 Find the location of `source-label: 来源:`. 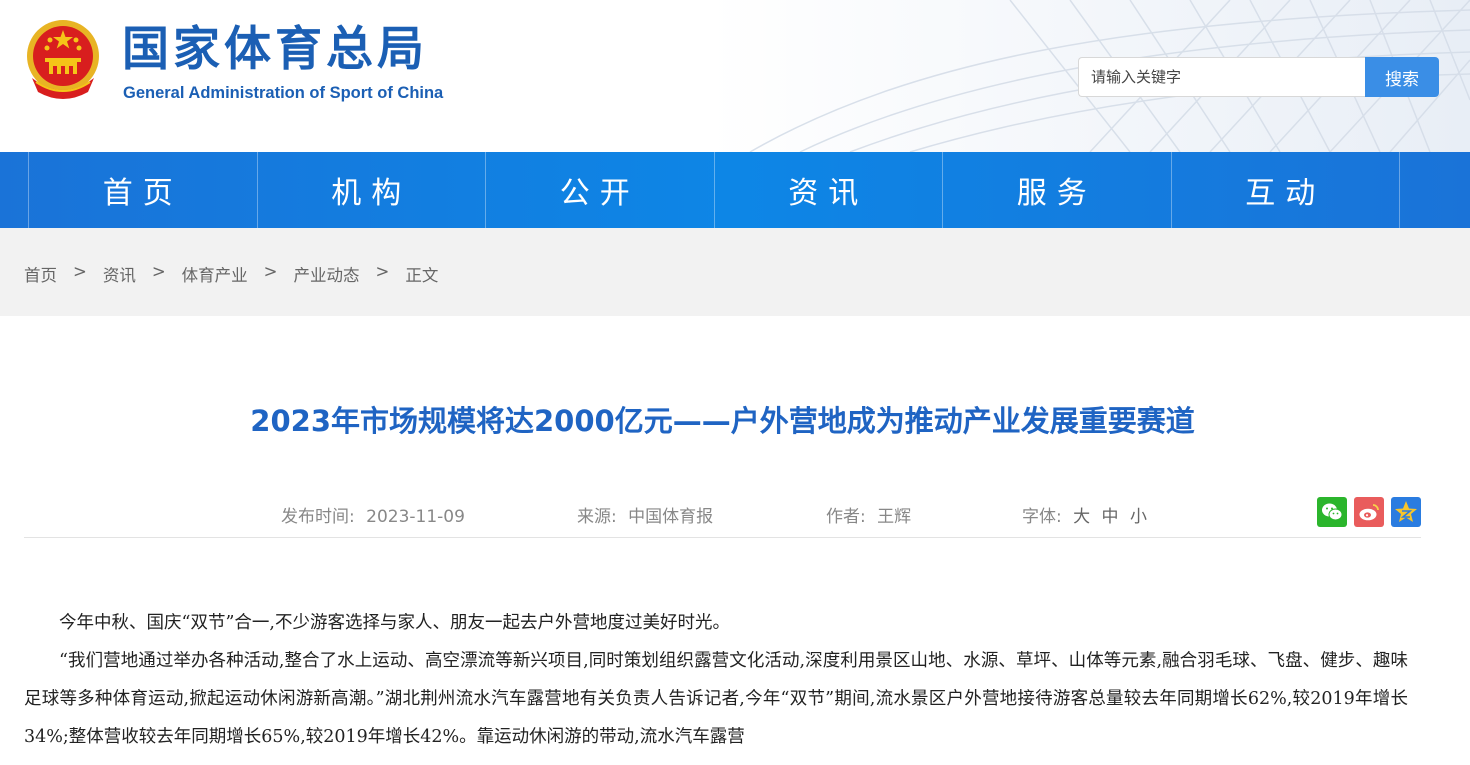

source-label: 来源: is located at coordinates (597, 517).